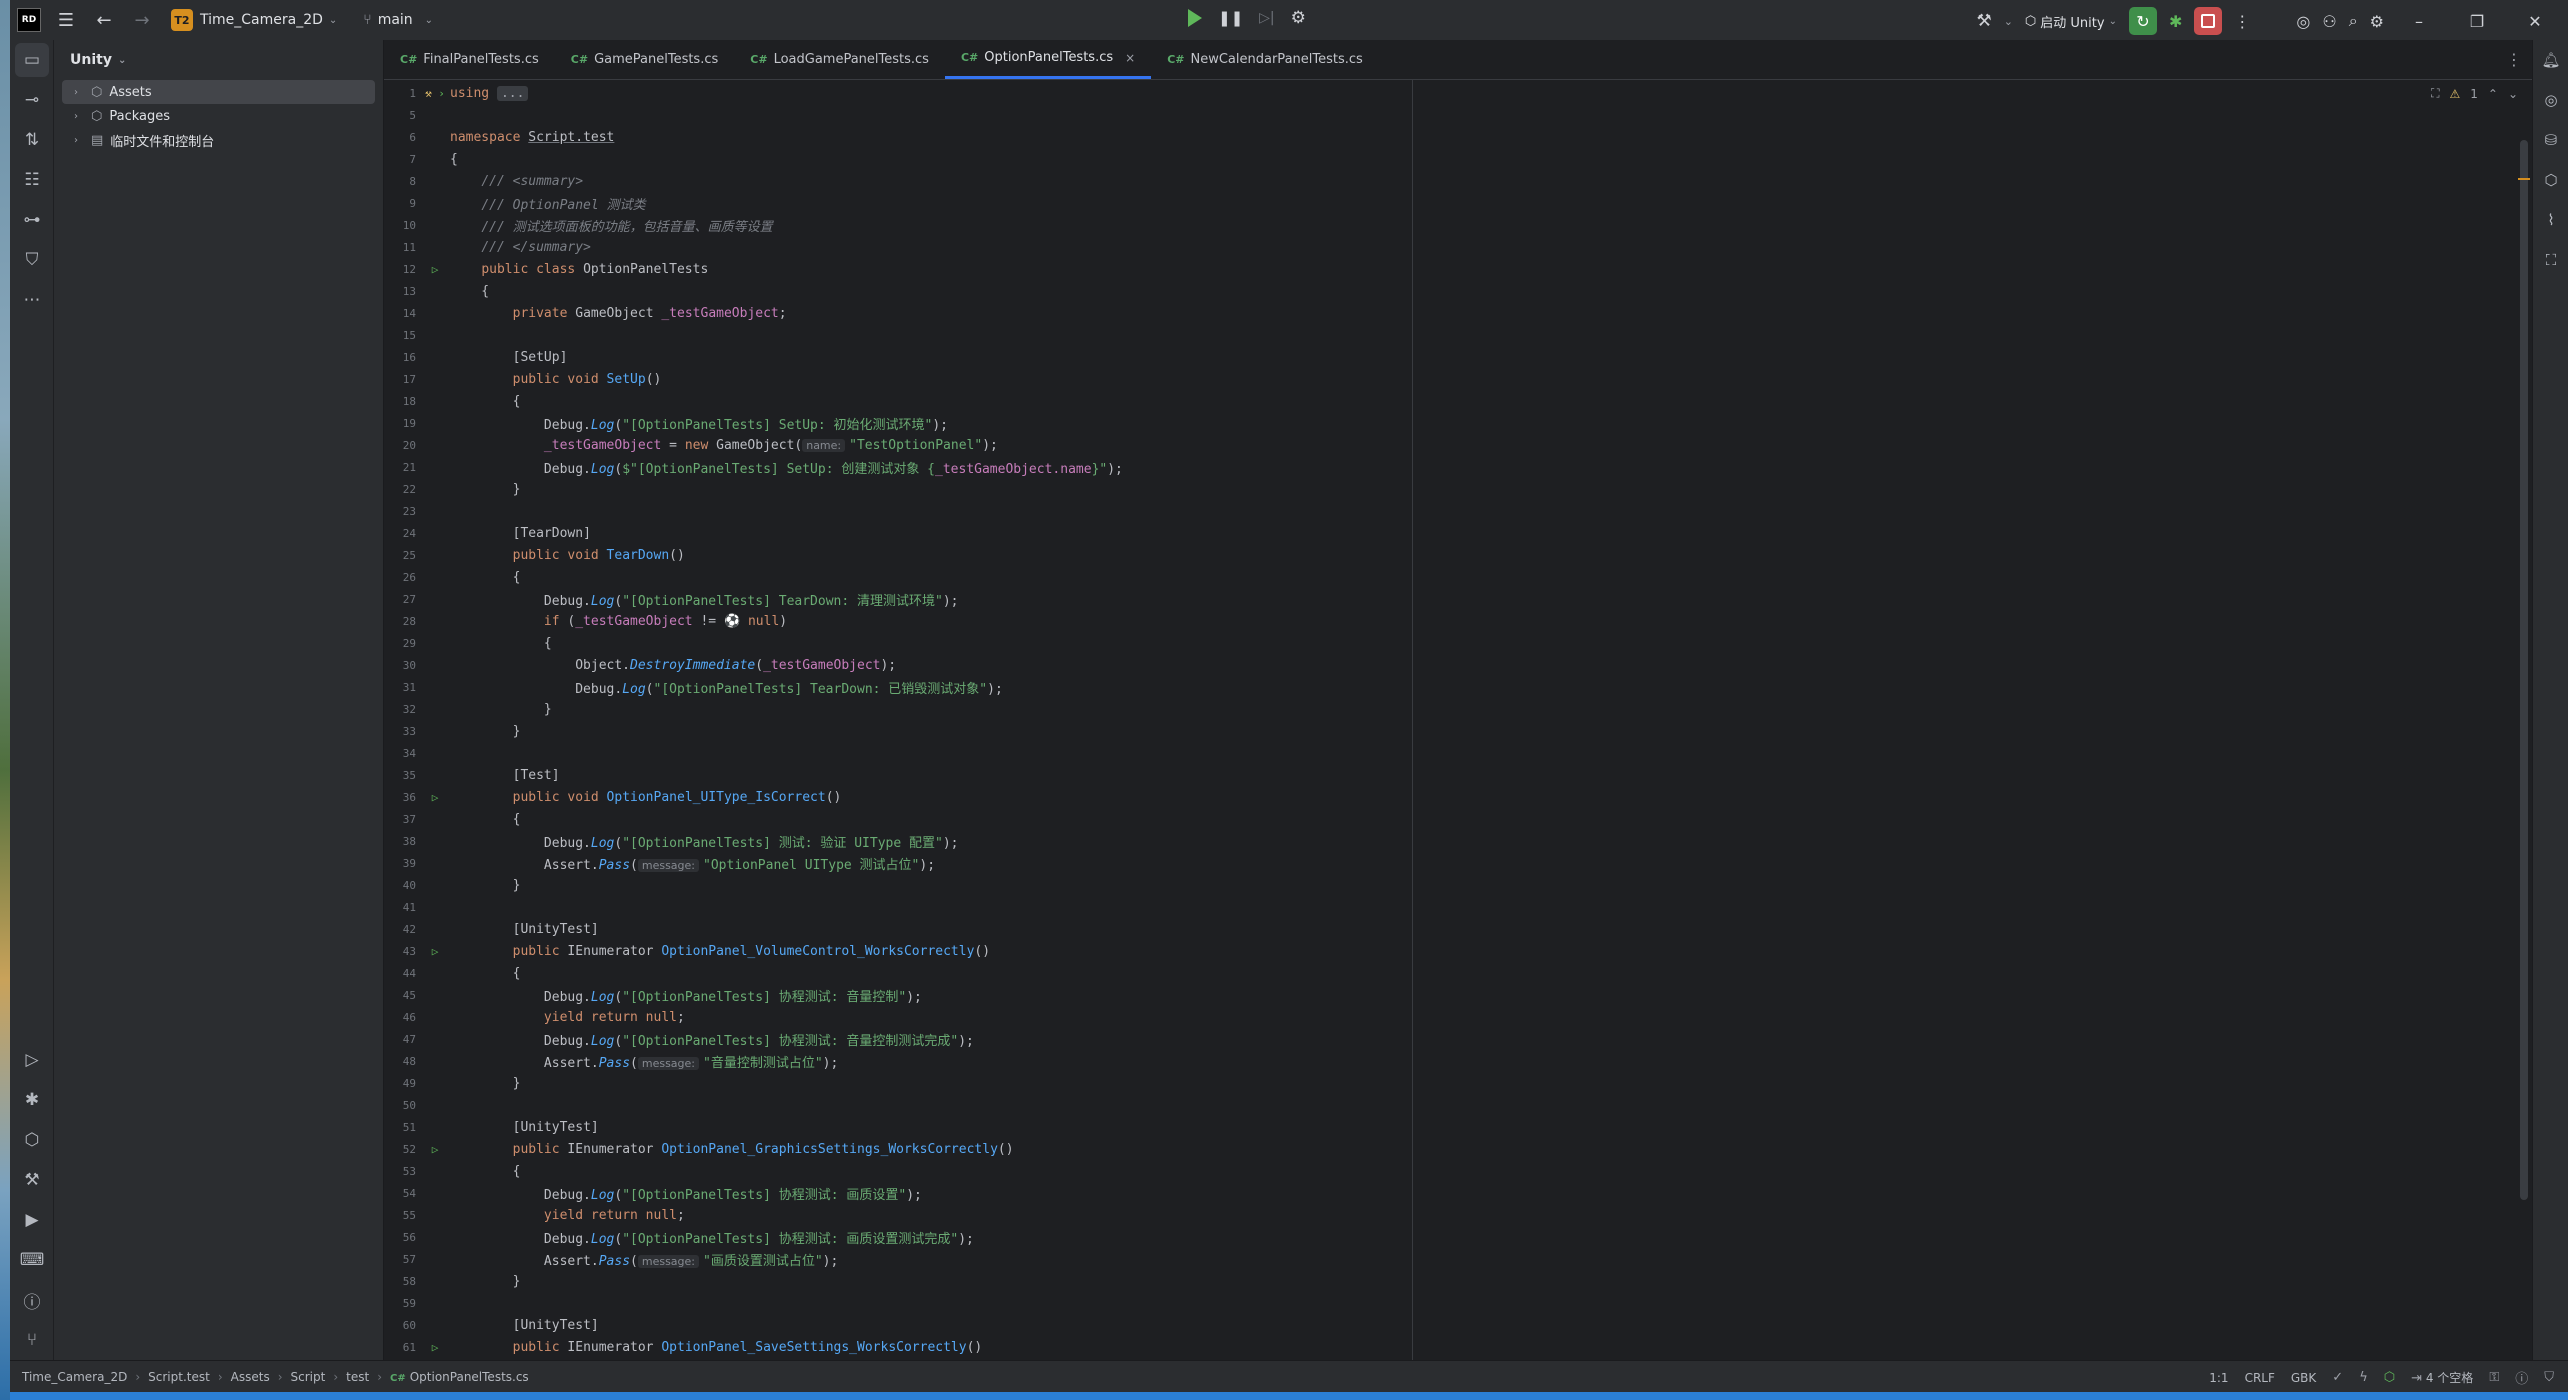 The width and height of the screenshot is (2568, 1400). Describe the element at coordinates (2303, 1378) in the screenshot. I see `file-encoding: GBK` at that location.